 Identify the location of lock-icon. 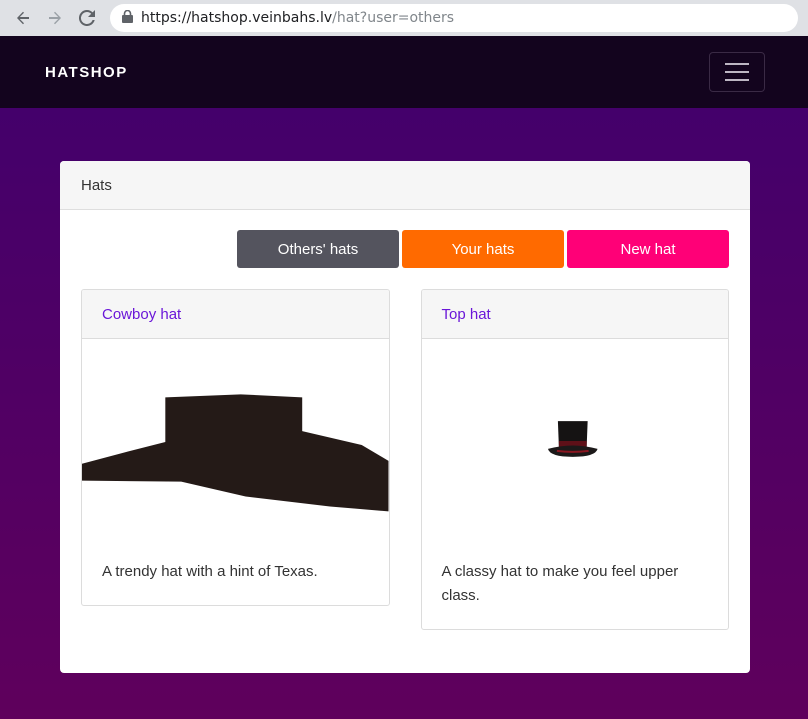
(127, 18).